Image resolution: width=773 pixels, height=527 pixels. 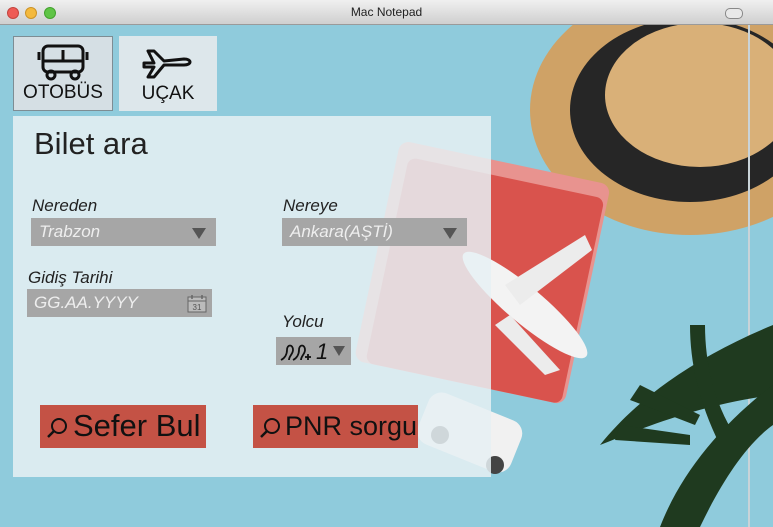 What do you see at coordinates (63, 92) in the screenshot?
I see `tab-bus-label: OTOBÜS` at bounding box center [63, 92].